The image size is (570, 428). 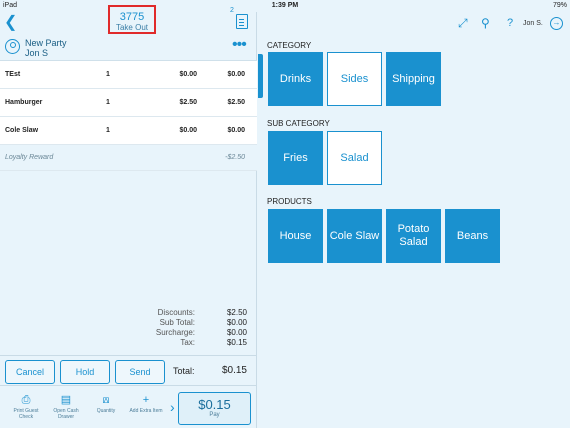 I want to click on add-extra-item-button: + Add Extra Item, so click(x=146, y=404).